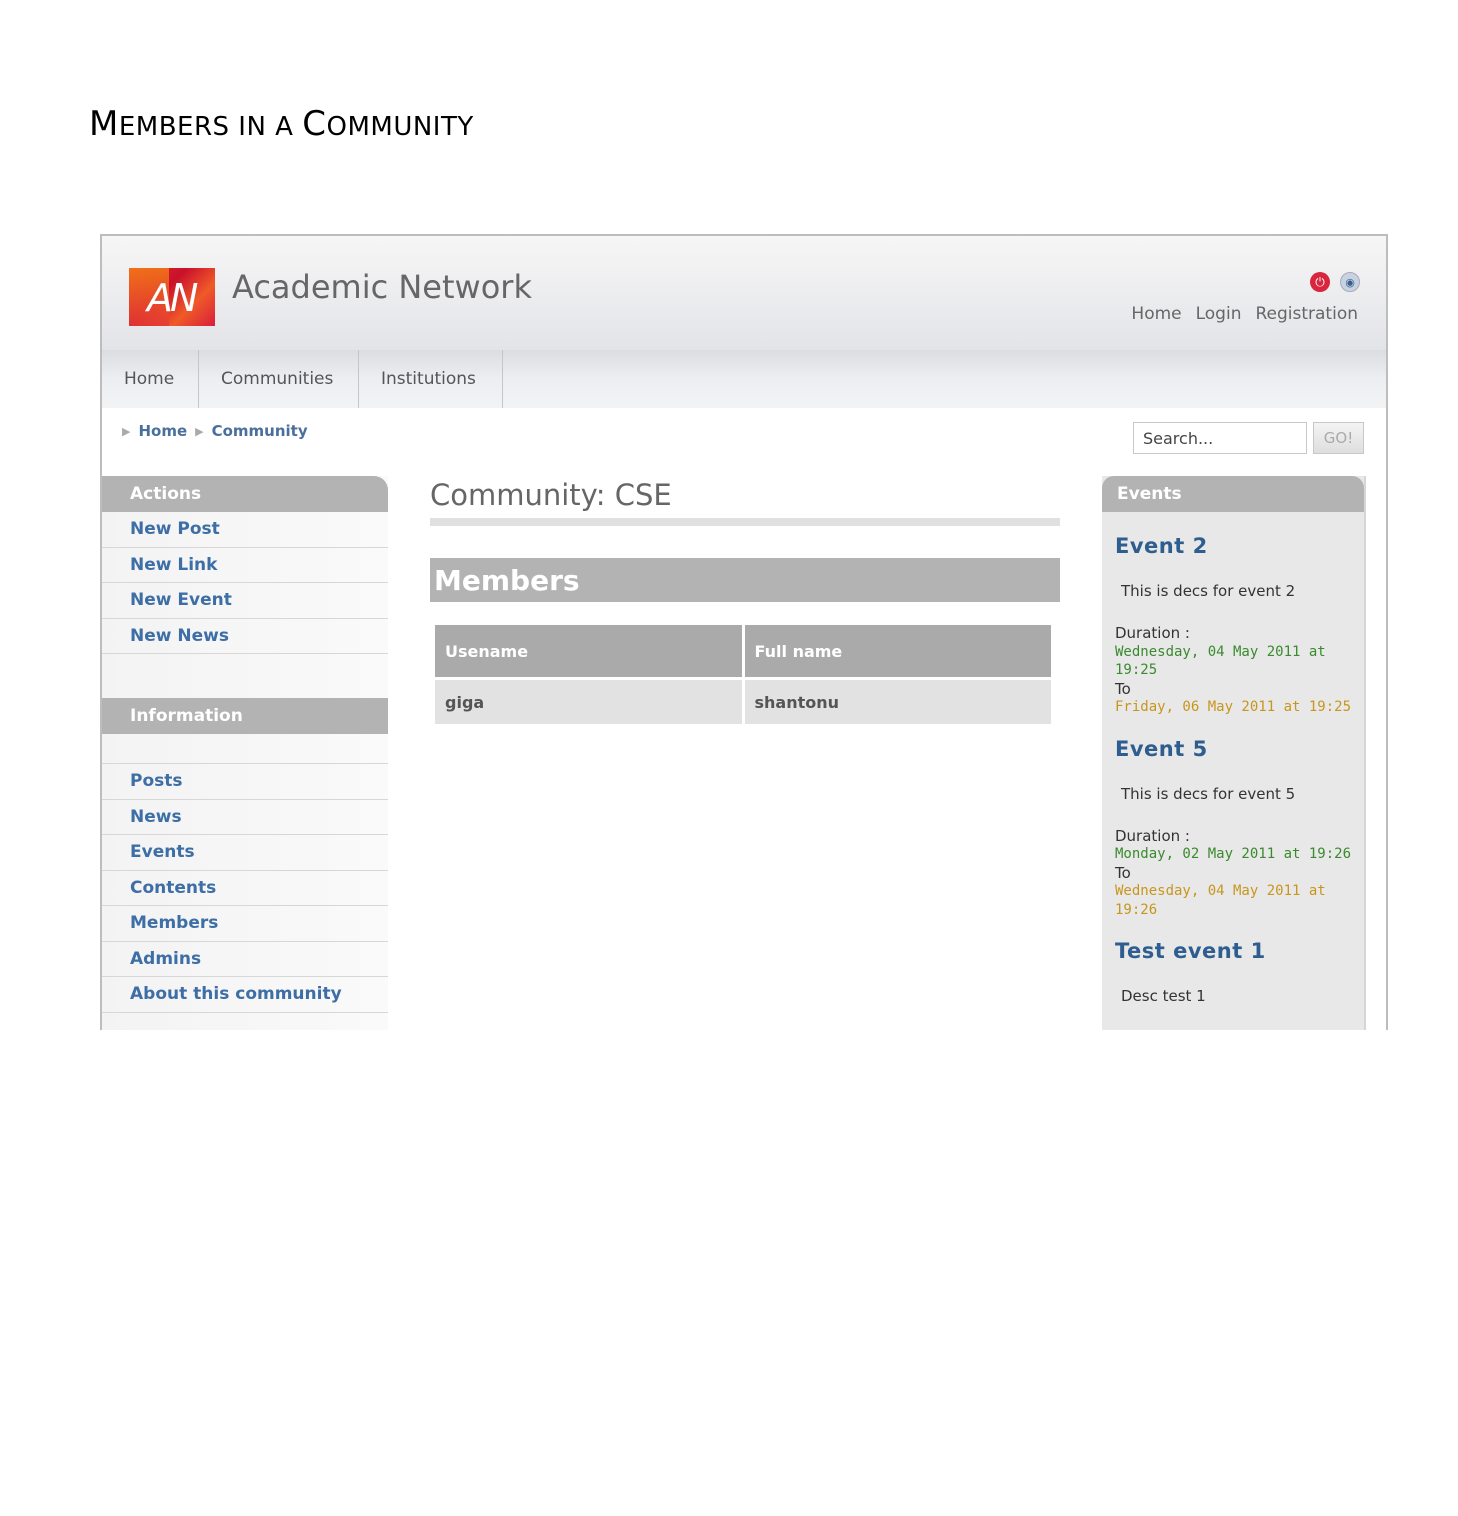 The width and height of the screenshot is (1458, 1516). What do you see at coordinates (162, 431) in the screenshot?
I see `breadcrumb-home: Home` at bounding box center [162, 431].